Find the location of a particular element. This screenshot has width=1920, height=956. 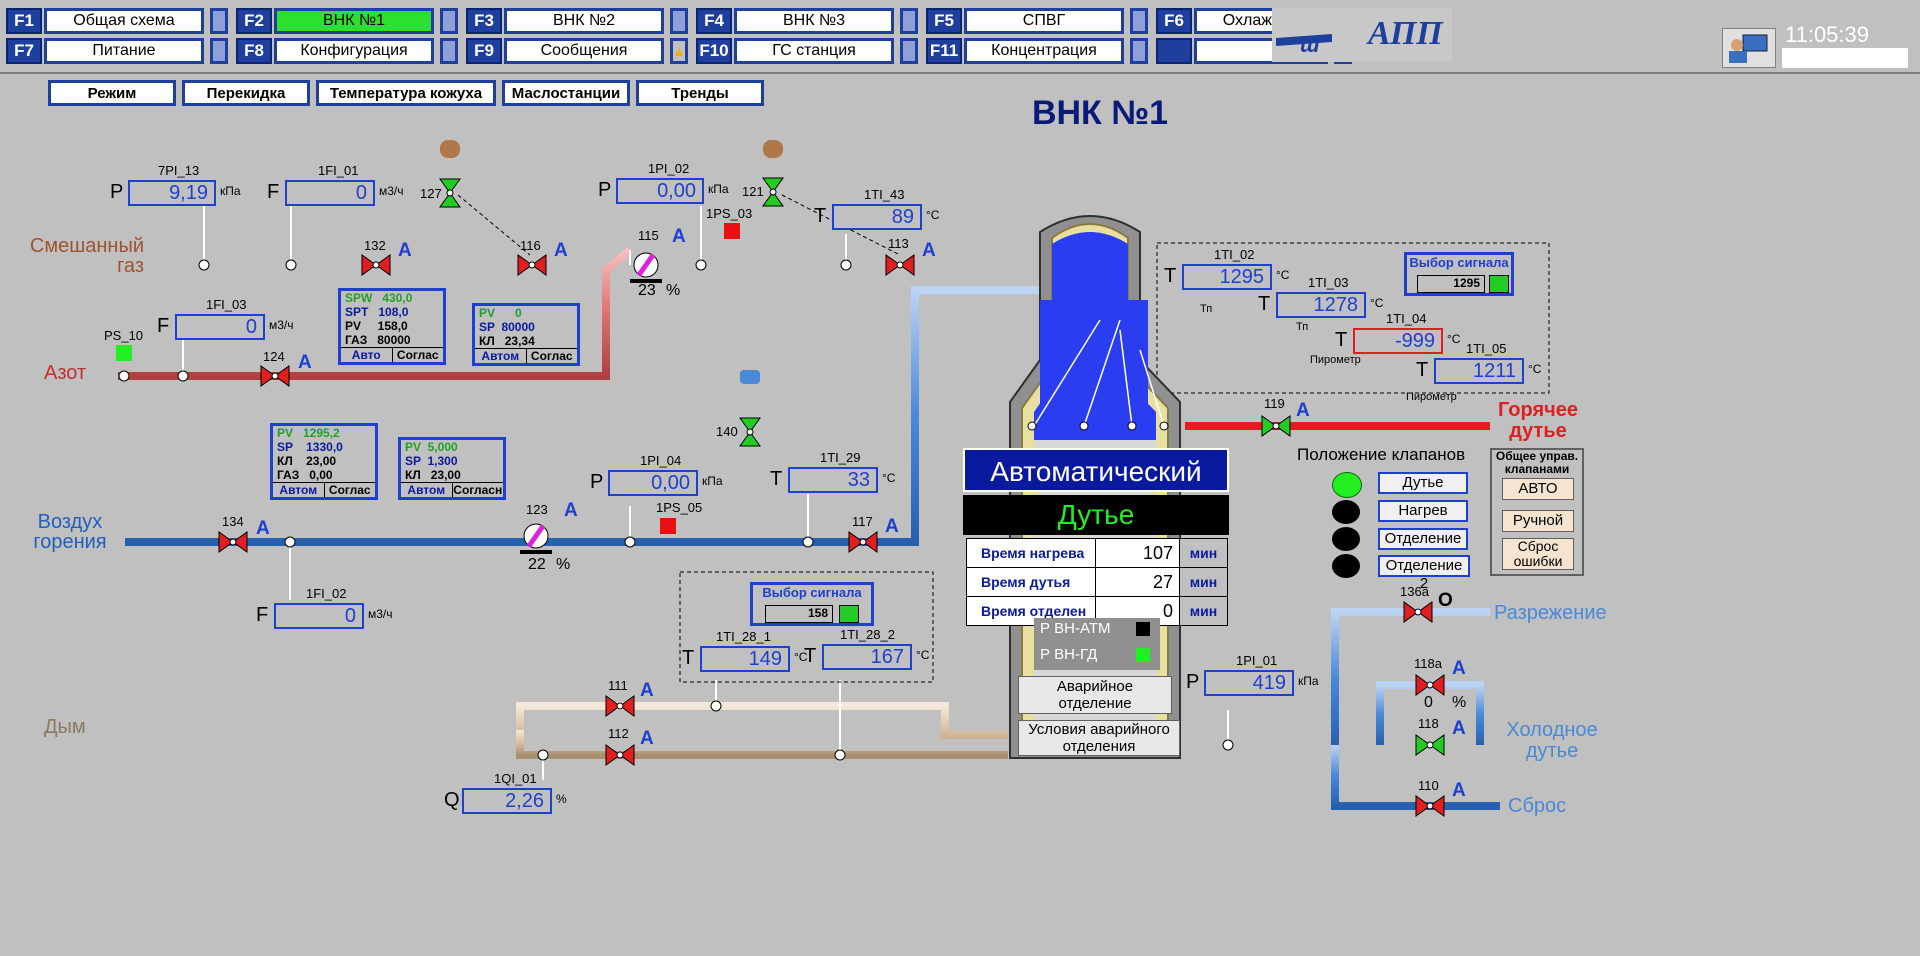

ctrl116-row: SP 80000 is located at coordinates (507, 327).